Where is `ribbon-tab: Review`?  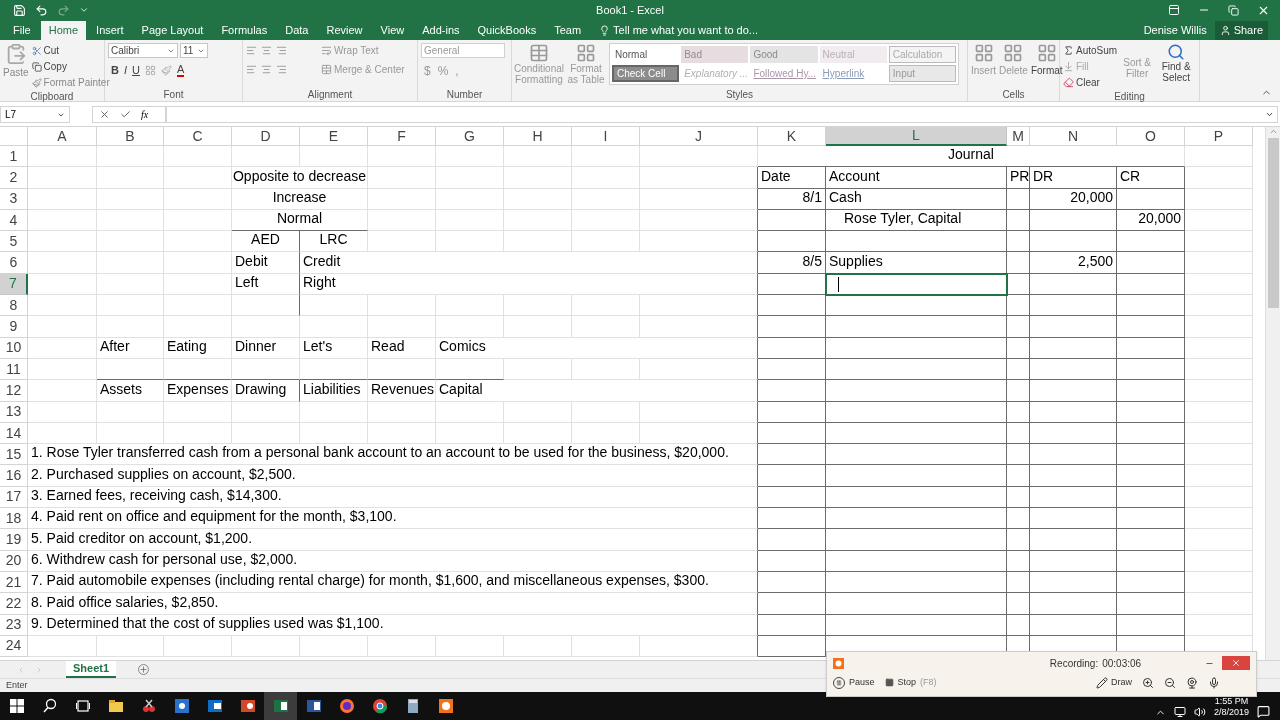
ribbon-tab: Review is located at coordinates (344, 30).